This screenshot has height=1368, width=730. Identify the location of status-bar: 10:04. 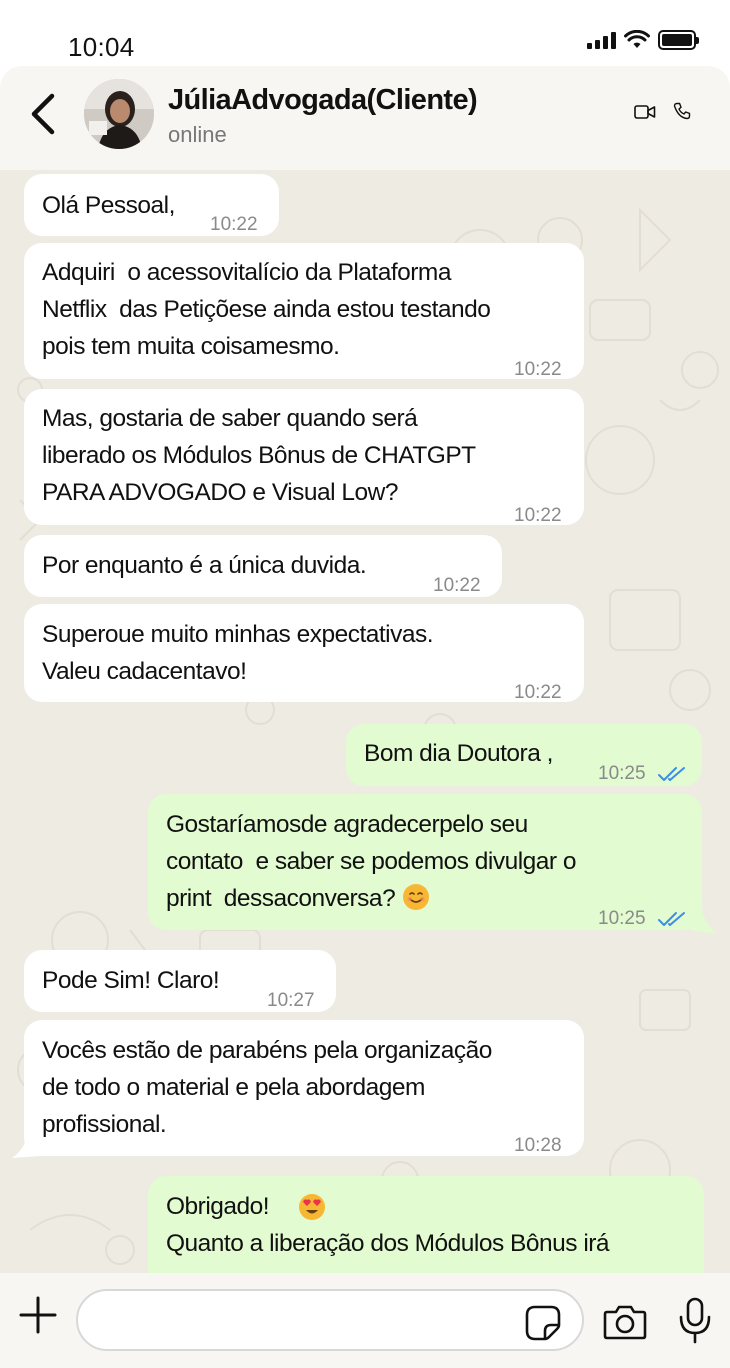
(365, 33).